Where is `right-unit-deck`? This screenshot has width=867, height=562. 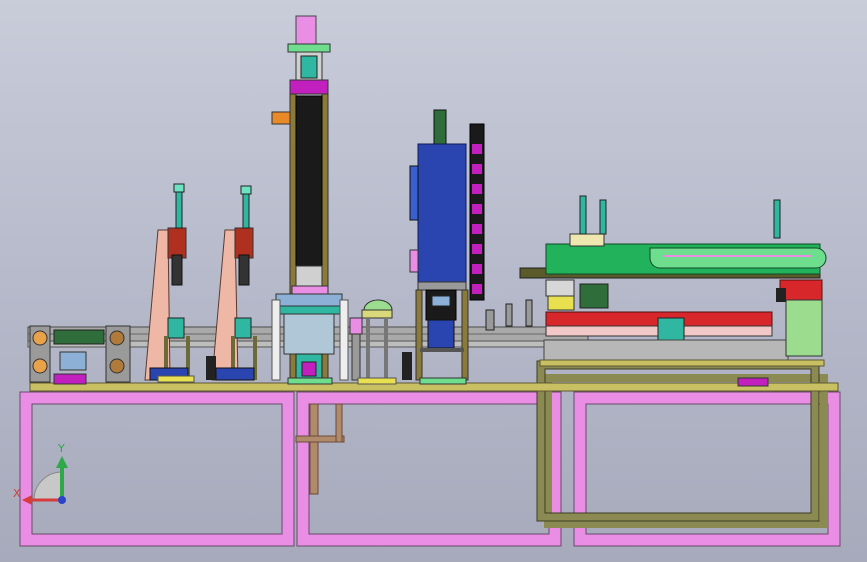 right-unit-deck is located at coordinates (682, 363).